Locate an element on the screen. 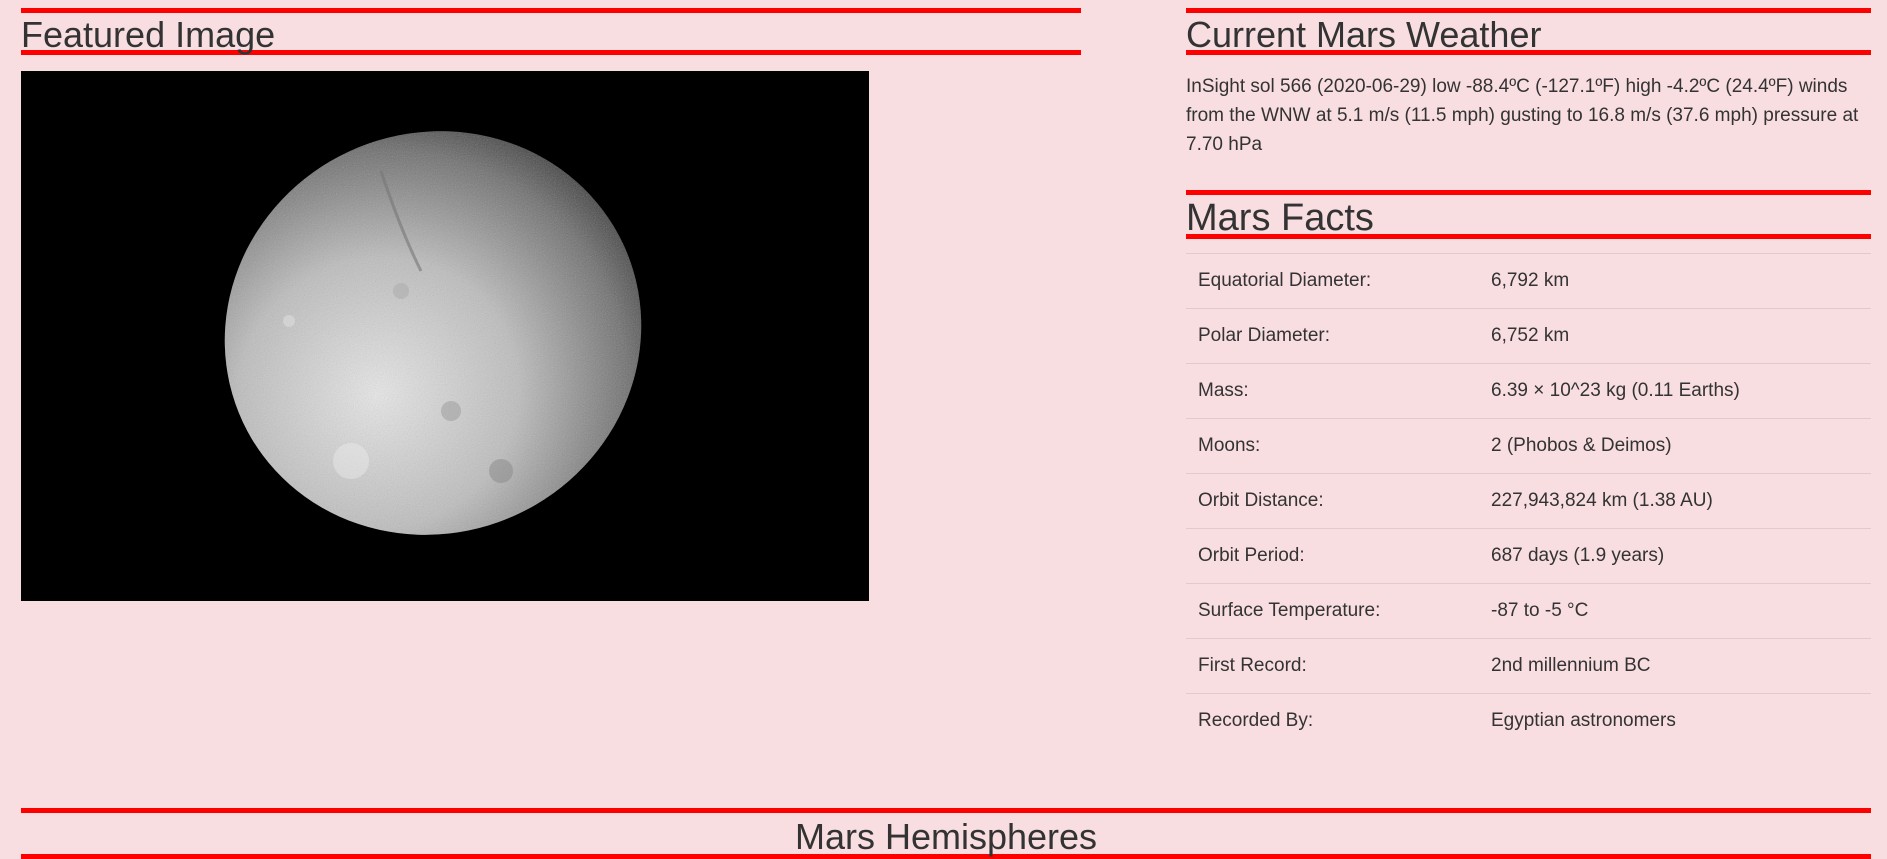 The image size is (1887, 859). fact-value: 6.39 × 10^23 kg (0.11 Earths) is located at coordinates (1675, 391).